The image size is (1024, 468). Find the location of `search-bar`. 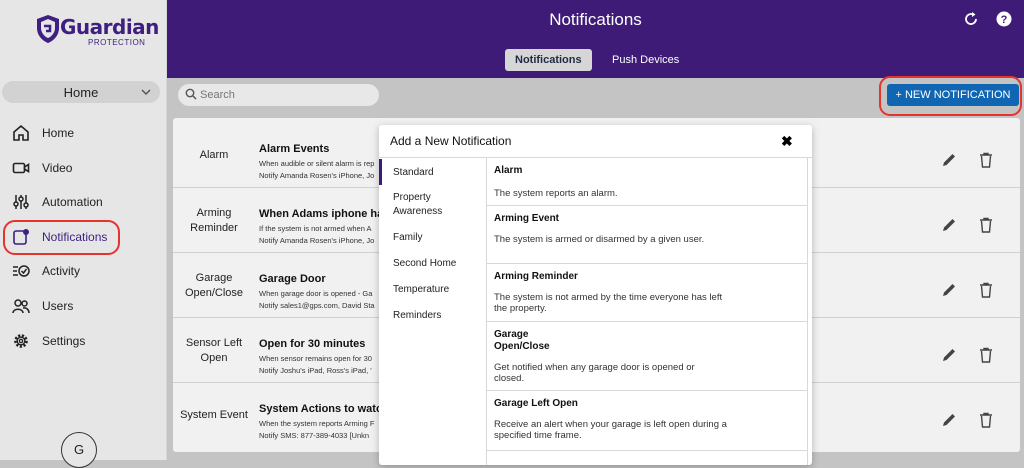

search-bar is located at coordinates (278, 95).